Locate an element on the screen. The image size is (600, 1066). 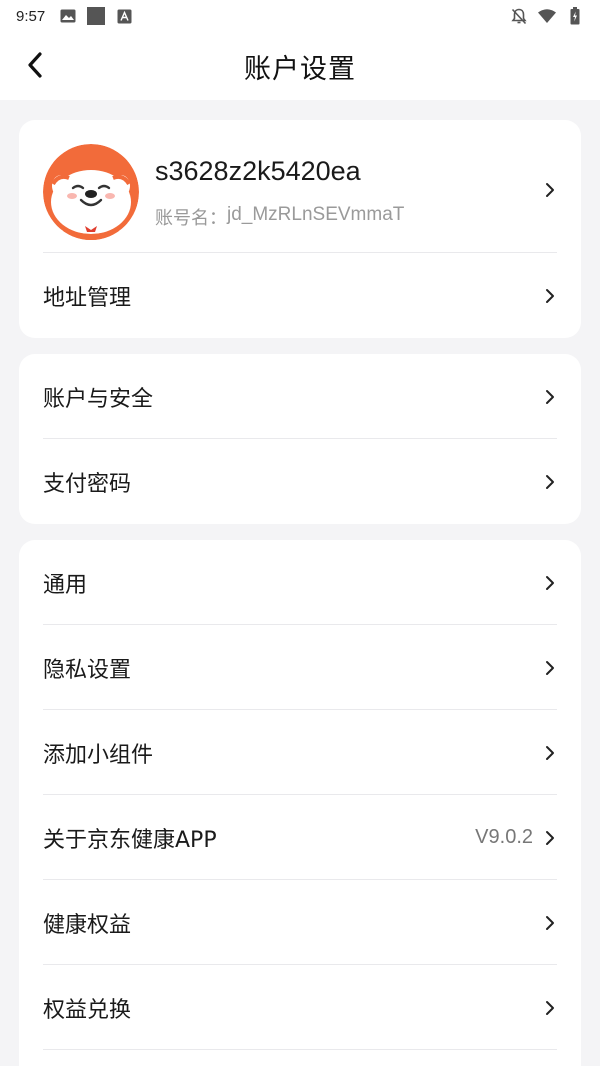
row-label: 权益兑换 is located at coordinates (87, 1010).